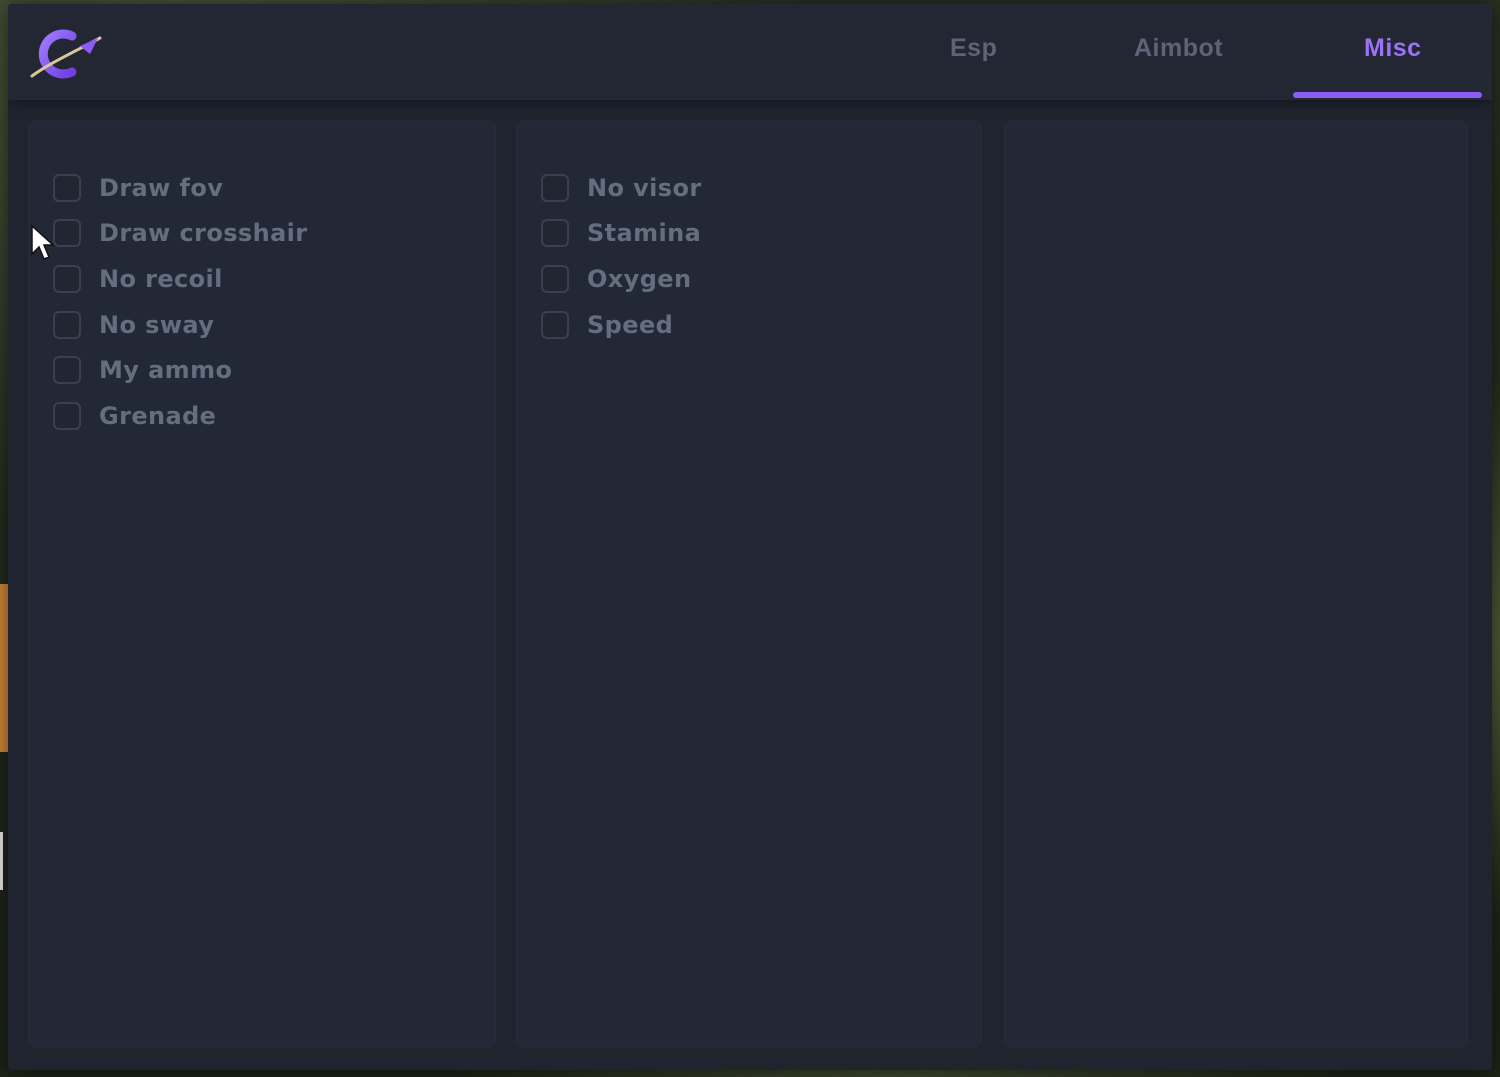 This screenshot has height=1077, width=1500. What do you see at coordinates (1178, 54) in the screenshot?
I see `tab-aimbot: Aimbot` at bounding box center [1178, 54].